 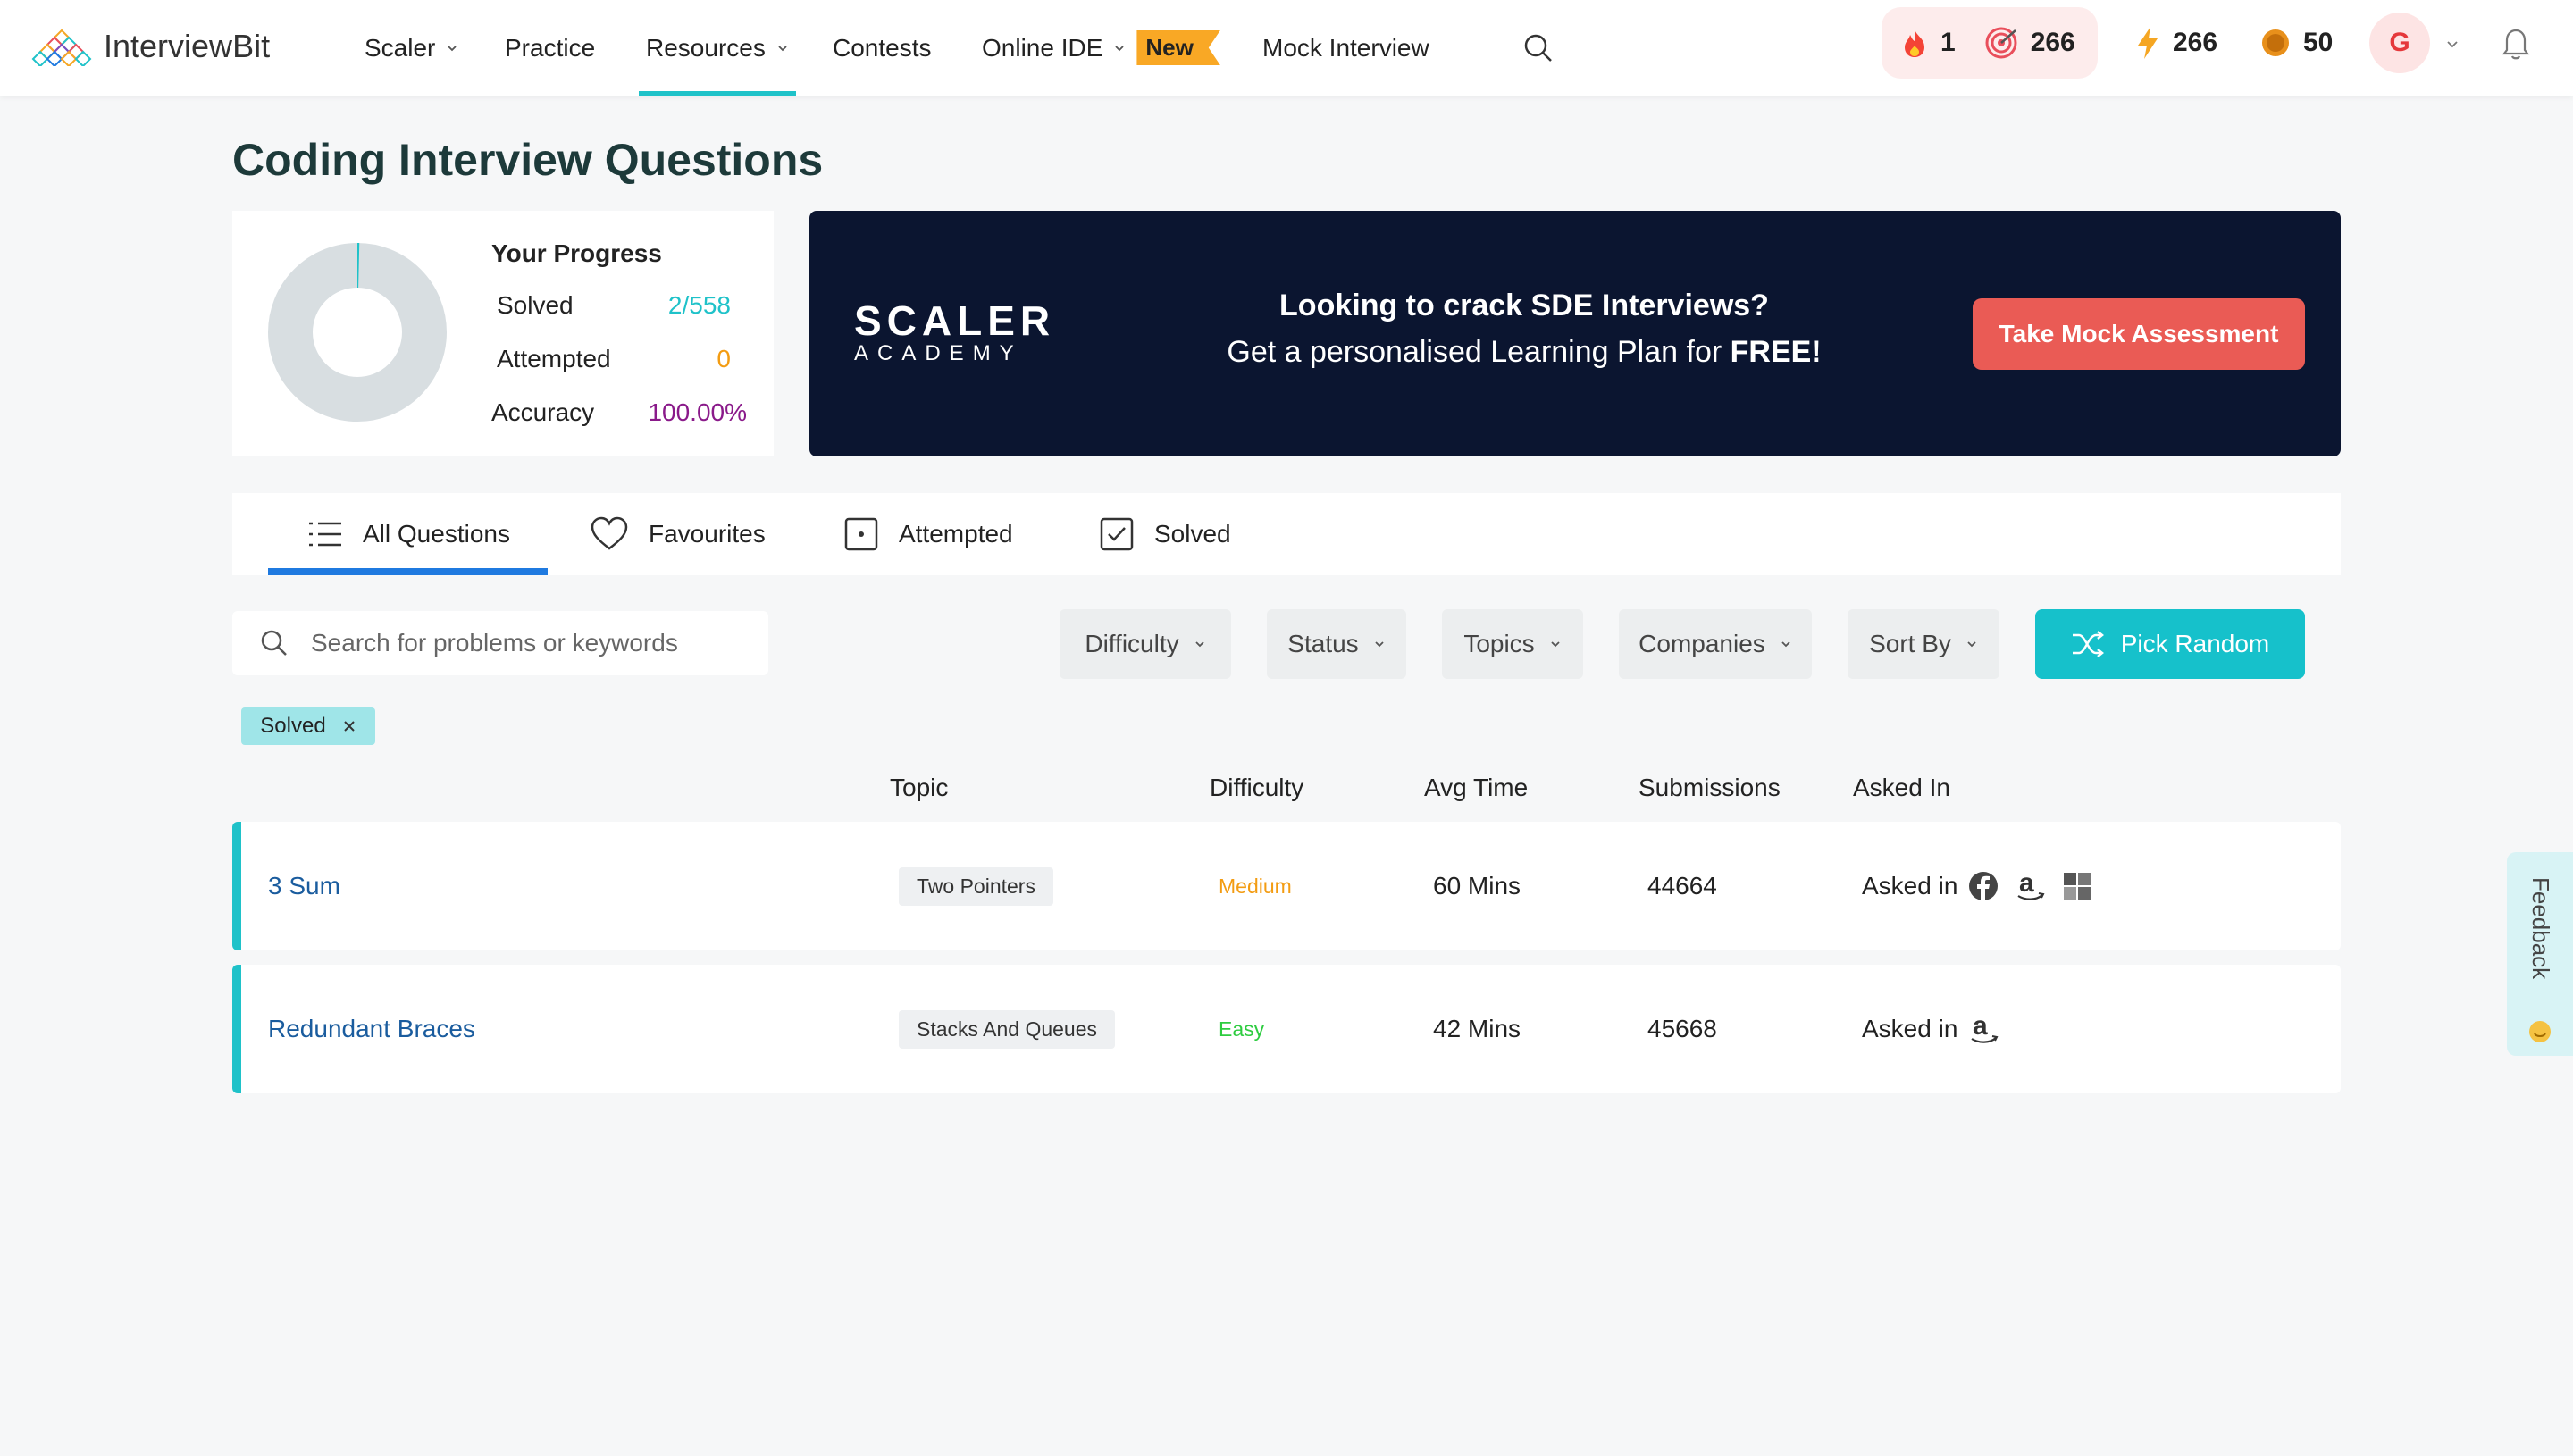 What do you see at coordinates (697, 412) in the screenshot?
I see `accuracy-value: 100.00%` at bounding box center [697, 412].